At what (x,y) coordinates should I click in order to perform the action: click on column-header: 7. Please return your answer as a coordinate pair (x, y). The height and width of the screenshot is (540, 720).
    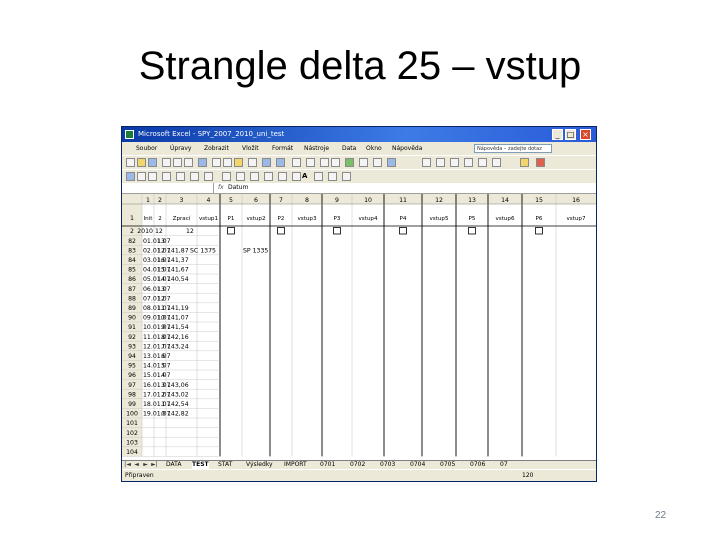
    Looking at the image, I should click on (281, 200).